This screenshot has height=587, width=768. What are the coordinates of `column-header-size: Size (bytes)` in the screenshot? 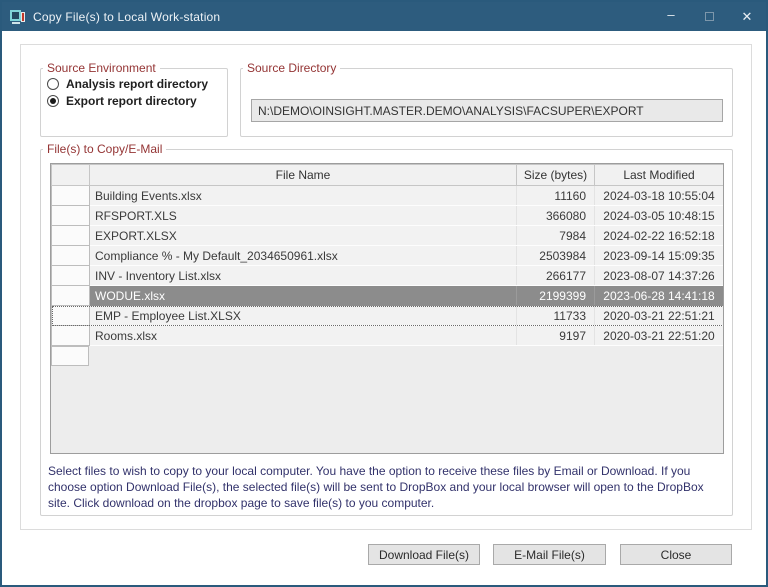 It's located at (555, 175).